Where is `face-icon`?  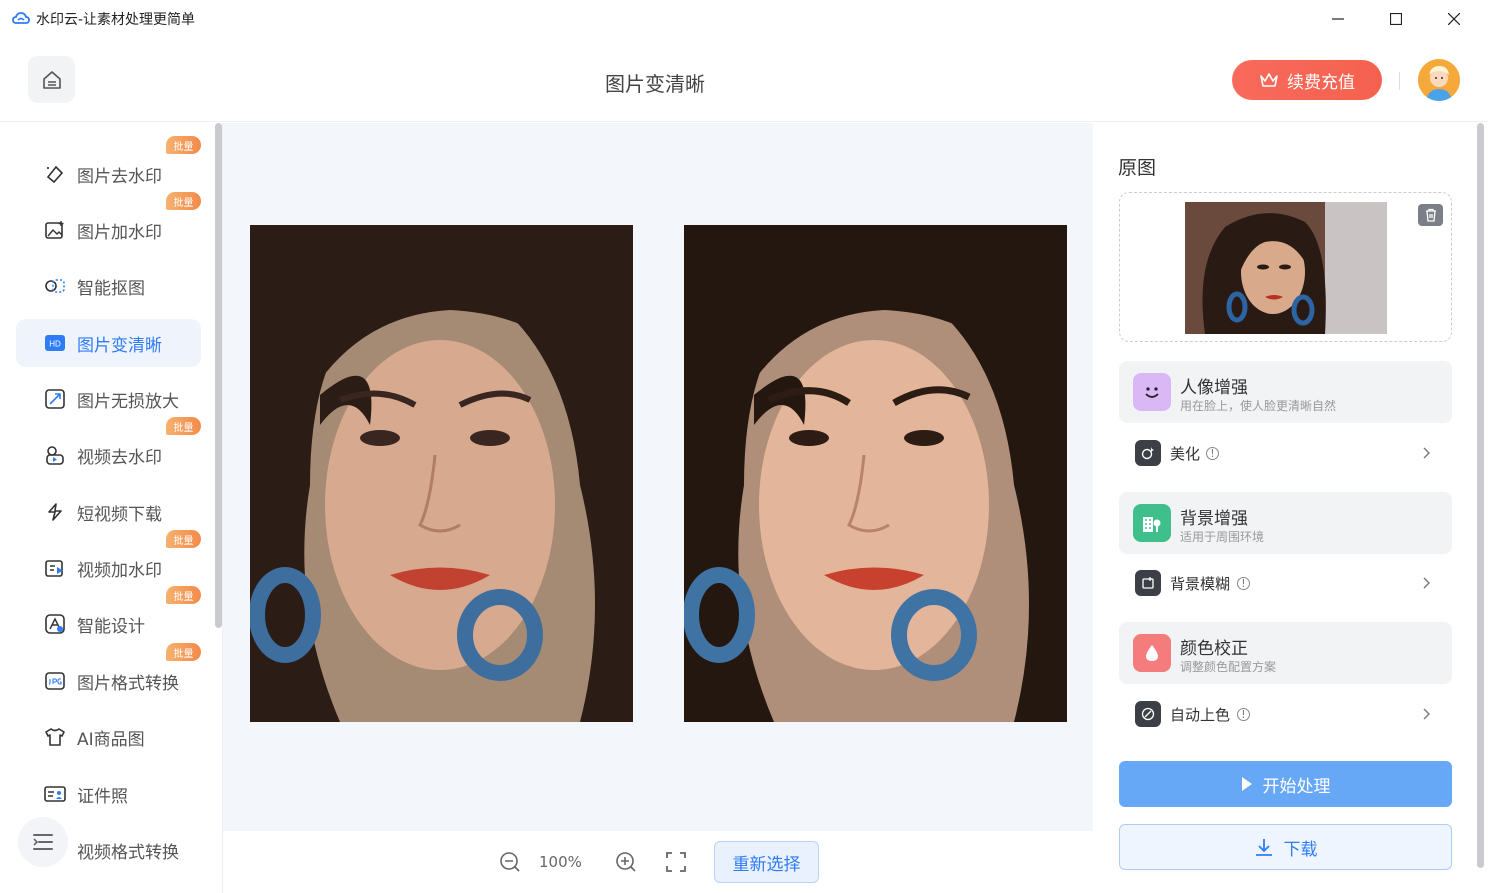
face-icon is located at coordinates (1152, 392).